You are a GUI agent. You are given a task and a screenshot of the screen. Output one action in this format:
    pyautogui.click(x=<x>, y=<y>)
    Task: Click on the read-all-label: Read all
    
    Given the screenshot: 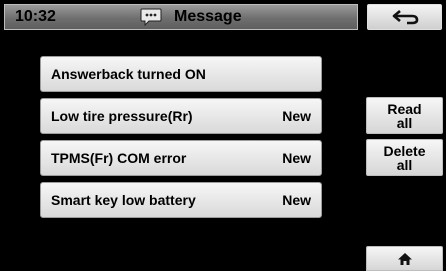 What is the action you would take?
    pyautogui.click(x=404, y=115)
    